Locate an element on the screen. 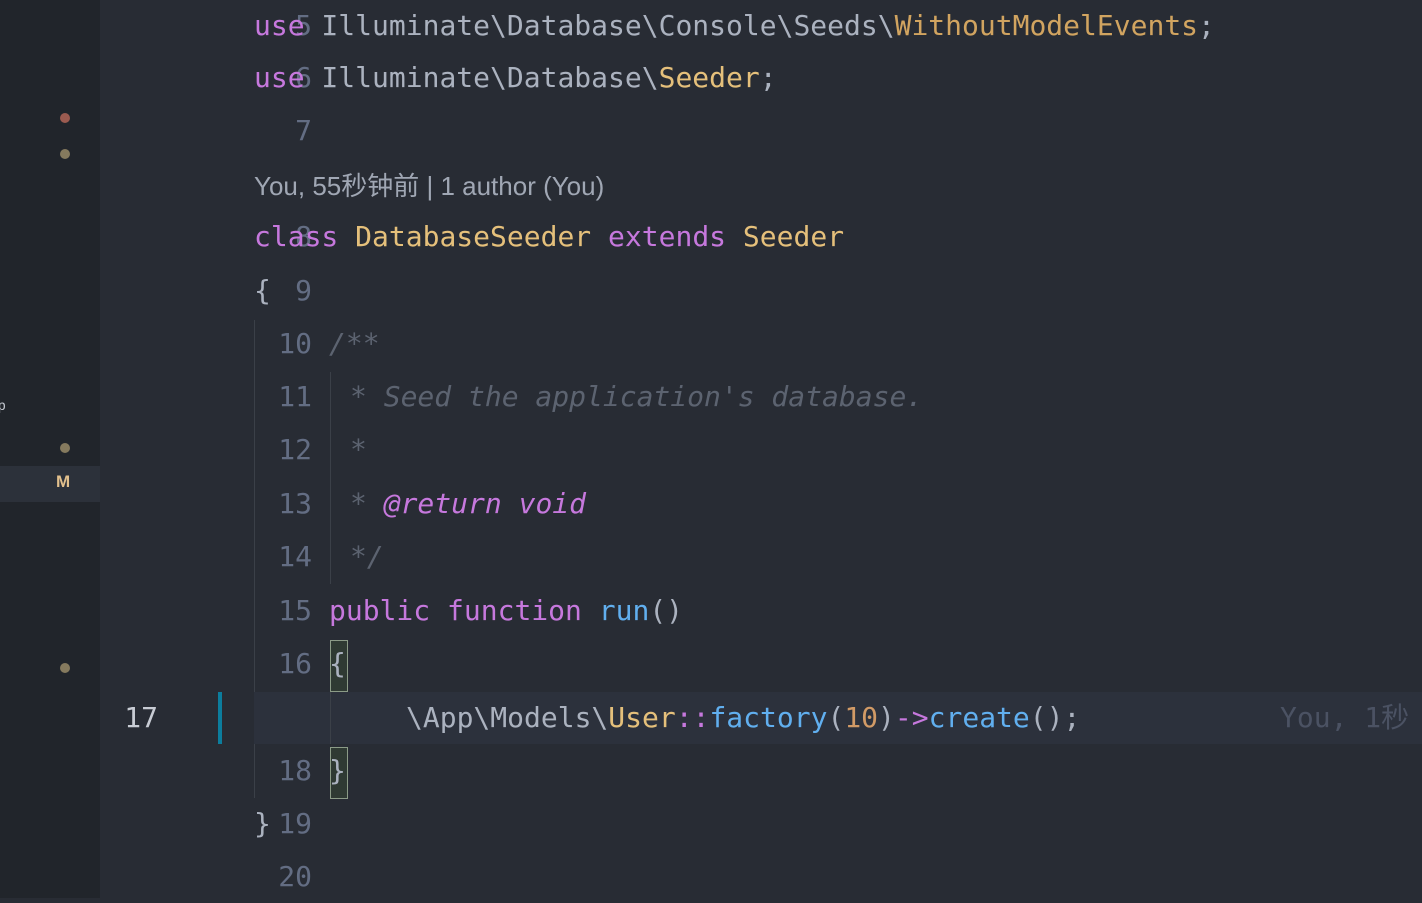  modified-badge: M is located at coordinates (63, 481).